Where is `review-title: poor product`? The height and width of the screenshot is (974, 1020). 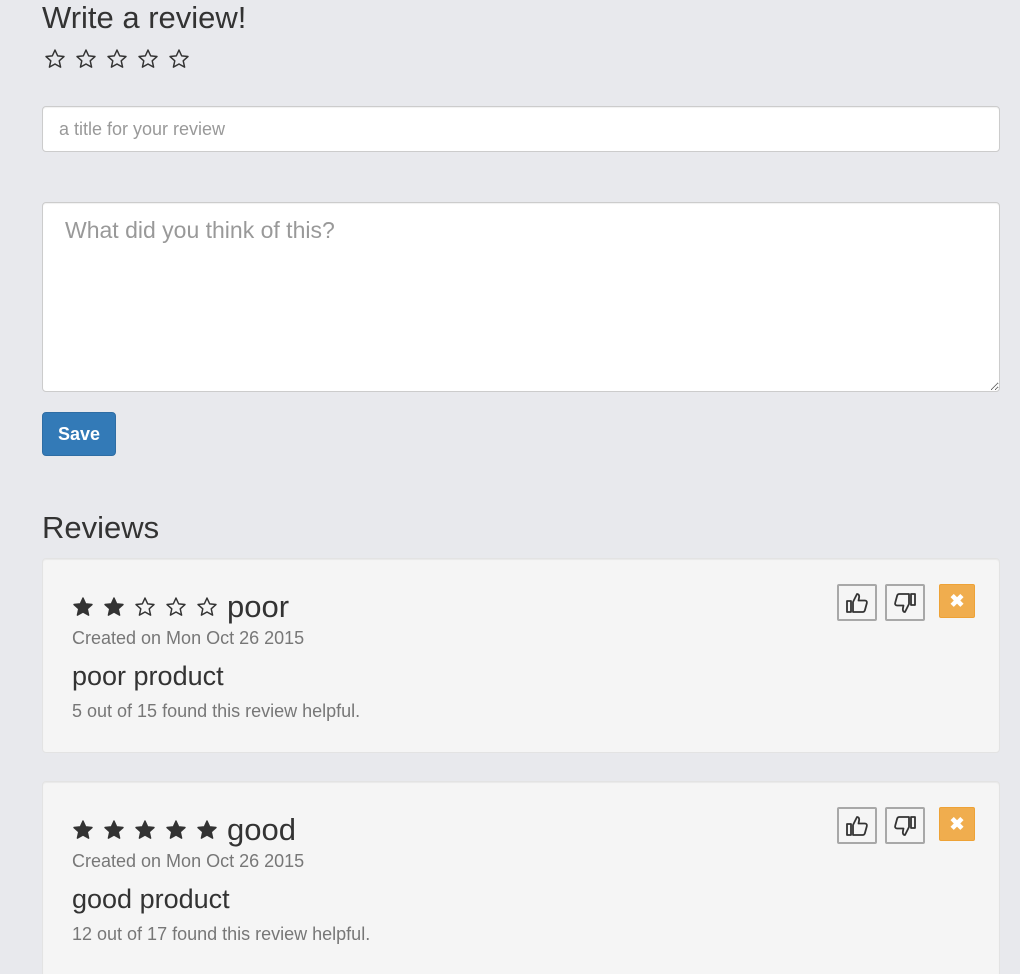
review-title: poor product is located at coordinates (148, 676).